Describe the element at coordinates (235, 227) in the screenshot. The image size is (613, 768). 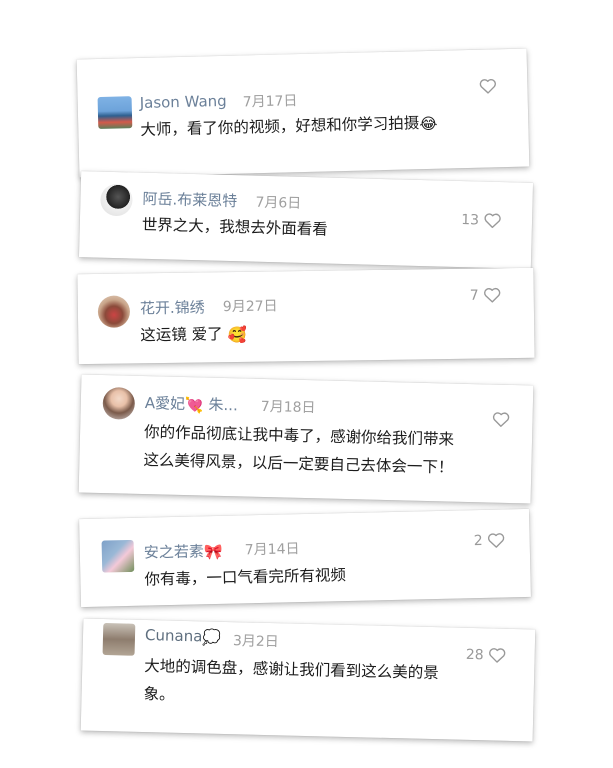
I see `comment-text: 世界之大，我想去外面看看` at that location.